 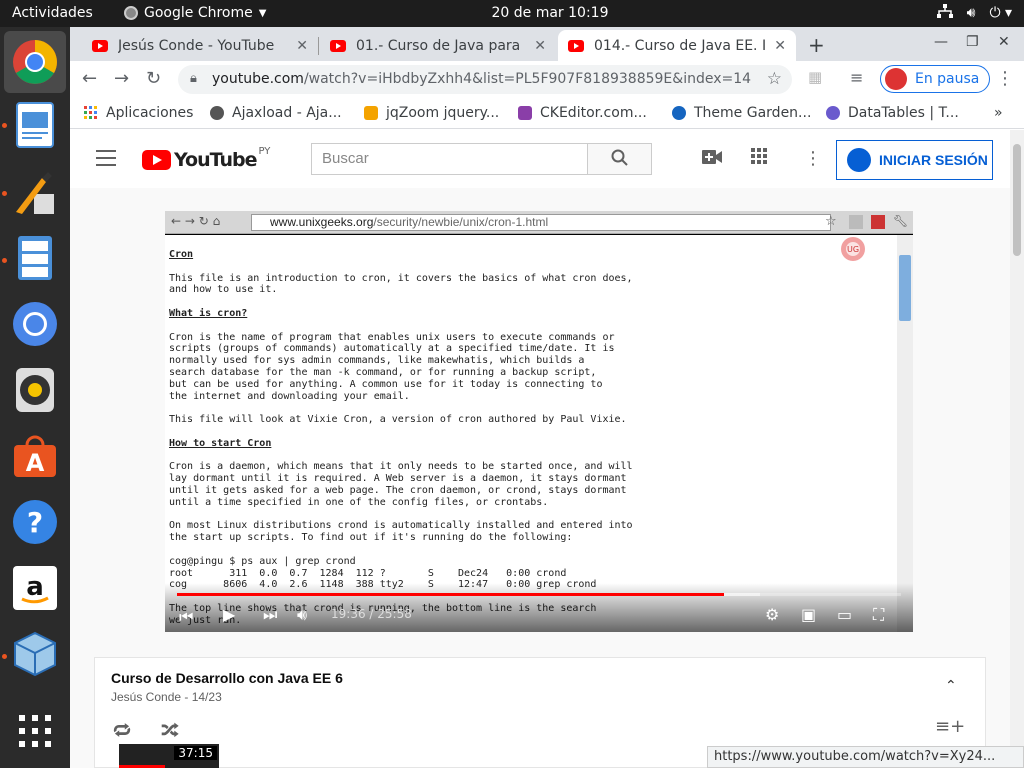 I want to click on settings-kebab-icon: ⋮, so click(x=813, y=158).